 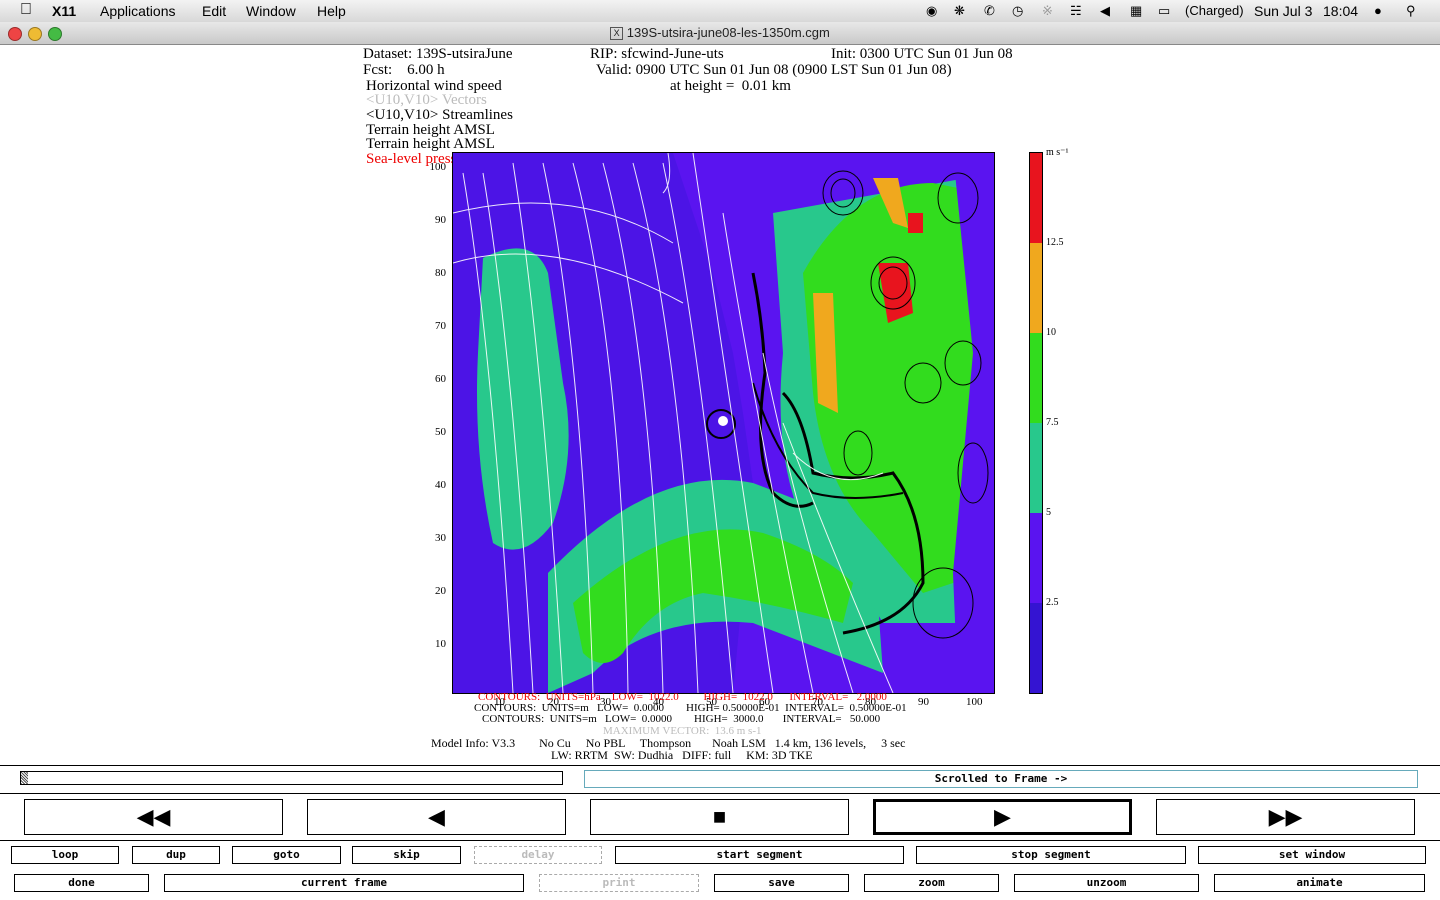 I want to click on delay-button: delay, so click(x=538, y=855).